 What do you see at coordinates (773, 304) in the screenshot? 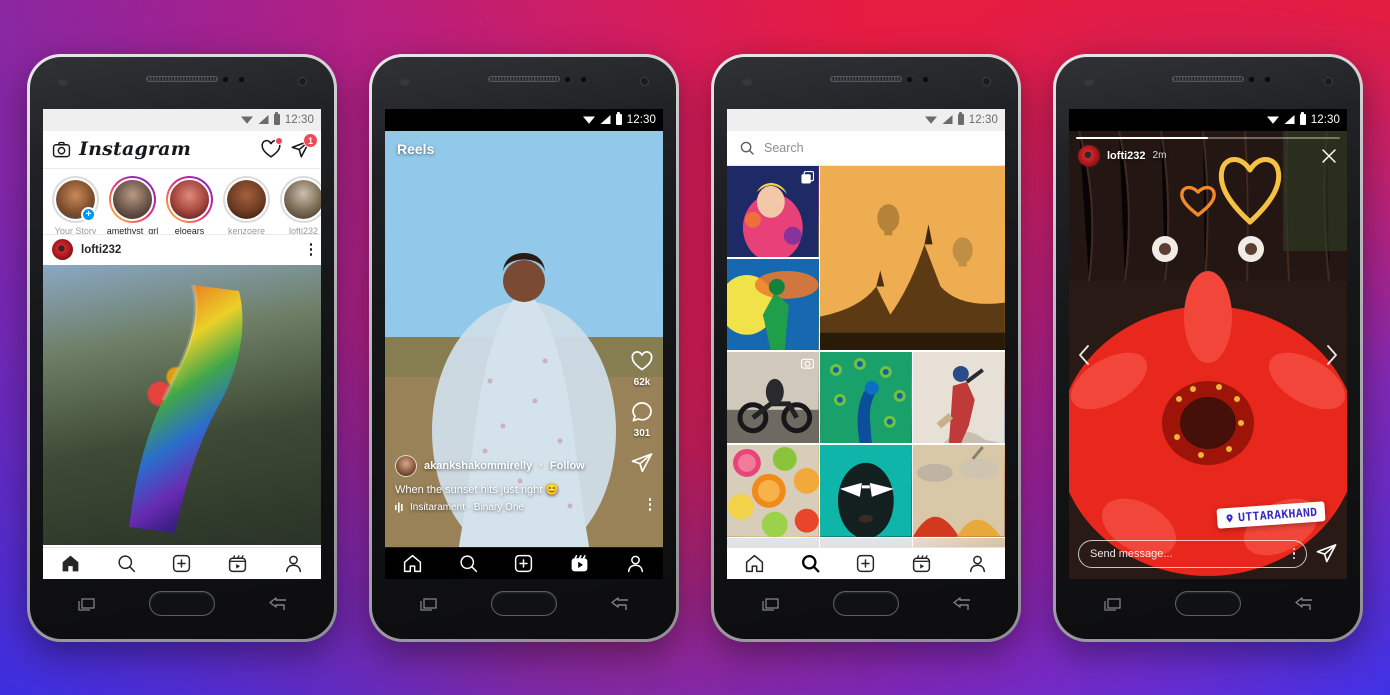
I see `explore-tile-neon-green-dancer` at bounding box center [773, 304].